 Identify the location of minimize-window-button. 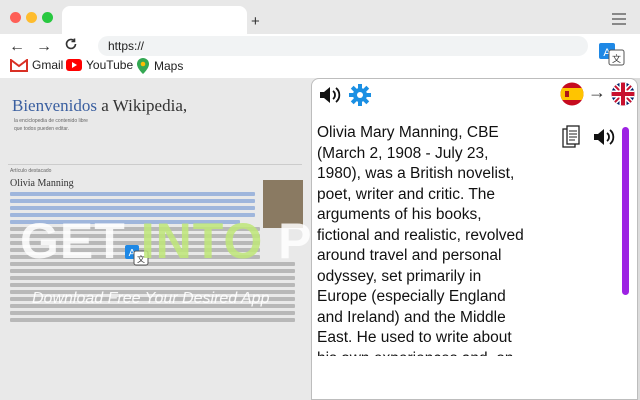
(31, 17).